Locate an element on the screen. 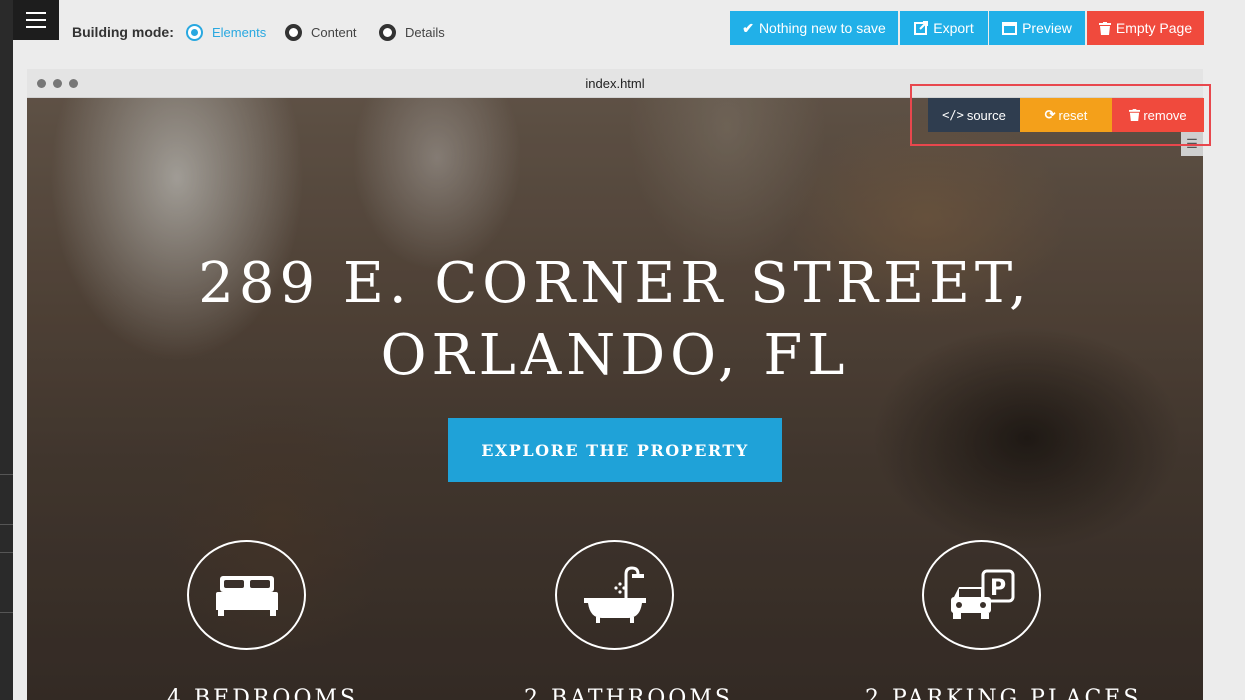 Image resolution: width=1245 pixels, height=700 pixels. feature-bathrooms-label: 2 BATHROOMS is located at coordinates (628, 693).